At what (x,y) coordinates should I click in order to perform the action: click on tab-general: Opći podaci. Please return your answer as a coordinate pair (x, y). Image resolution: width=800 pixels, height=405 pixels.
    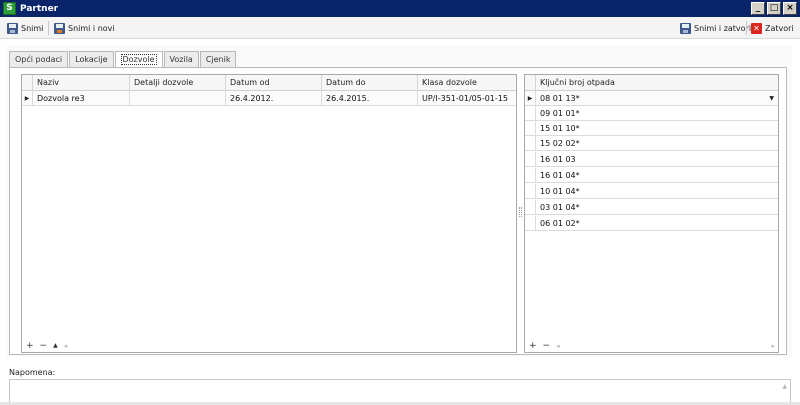
    Looking at the image, I should click on (39, 59).